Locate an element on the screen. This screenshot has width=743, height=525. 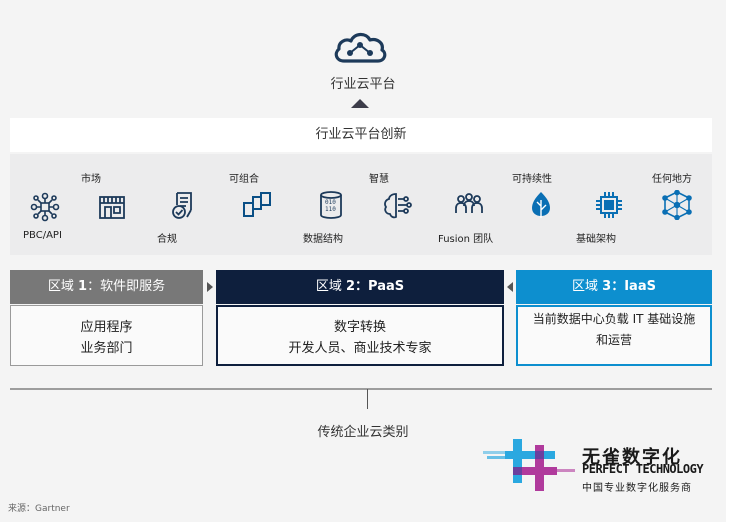
zone-3-line-2: 和运营 is located at coordinates (613, 340).